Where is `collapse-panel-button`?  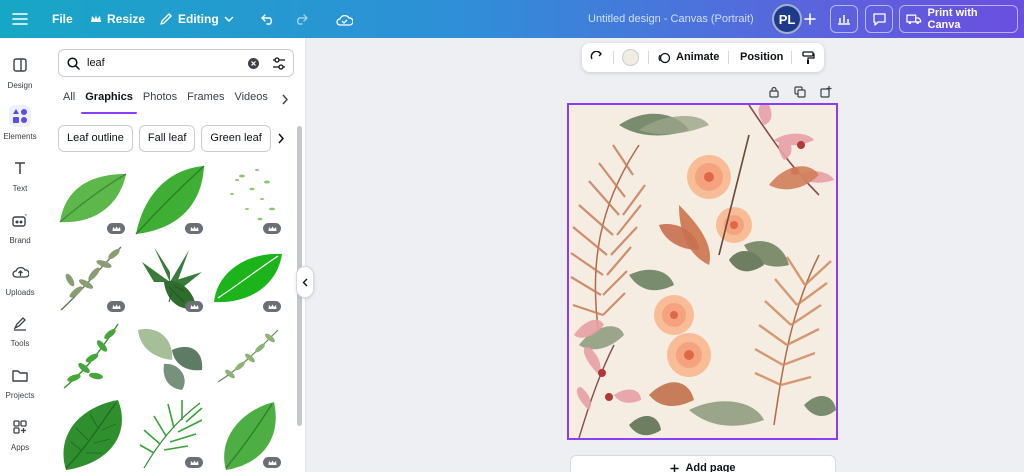
collapse-panel-button is located at coordinates (305, 282).